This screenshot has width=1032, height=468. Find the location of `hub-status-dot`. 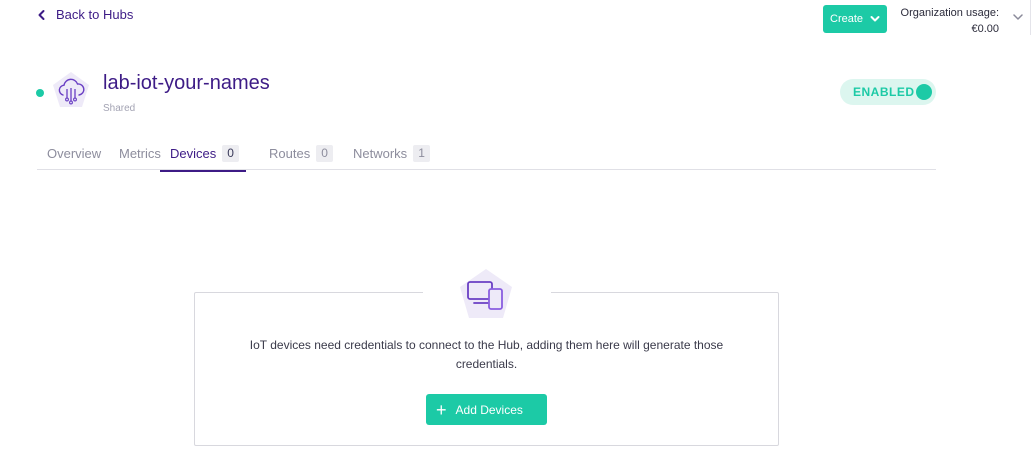

hub-status-dot is located at coordinates (40, 93).